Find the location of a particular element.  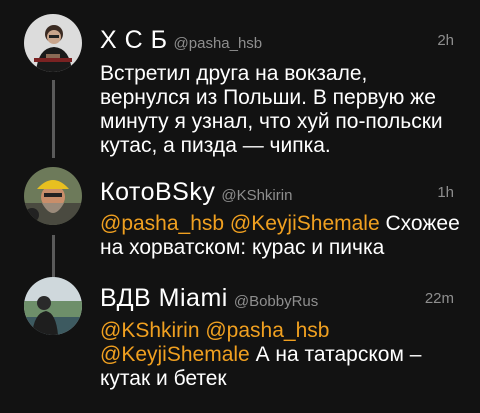

text-line: @KeyjiShemale А на татарском – is located at coordinates (280, 355).